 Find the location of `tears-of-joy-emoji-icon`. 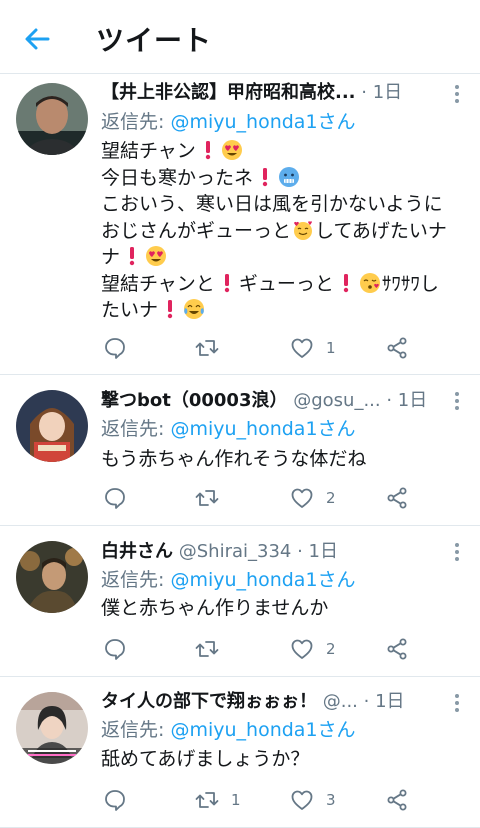

tears-of-joy-emoji-icon is located at coordinates (194, 309).